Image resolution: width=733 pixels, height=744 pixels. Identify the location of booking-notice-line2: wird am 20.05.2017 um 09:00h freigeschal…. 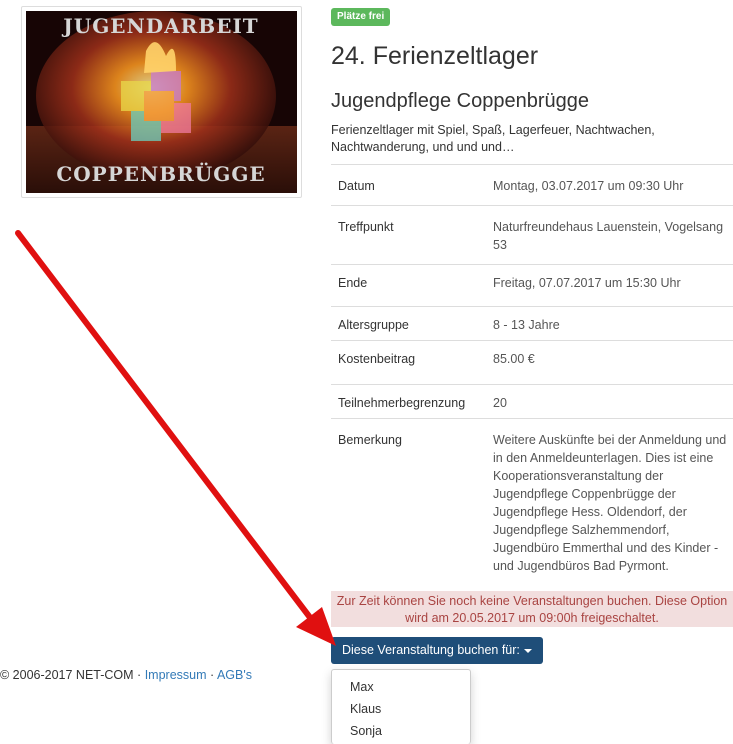
(532, 618).